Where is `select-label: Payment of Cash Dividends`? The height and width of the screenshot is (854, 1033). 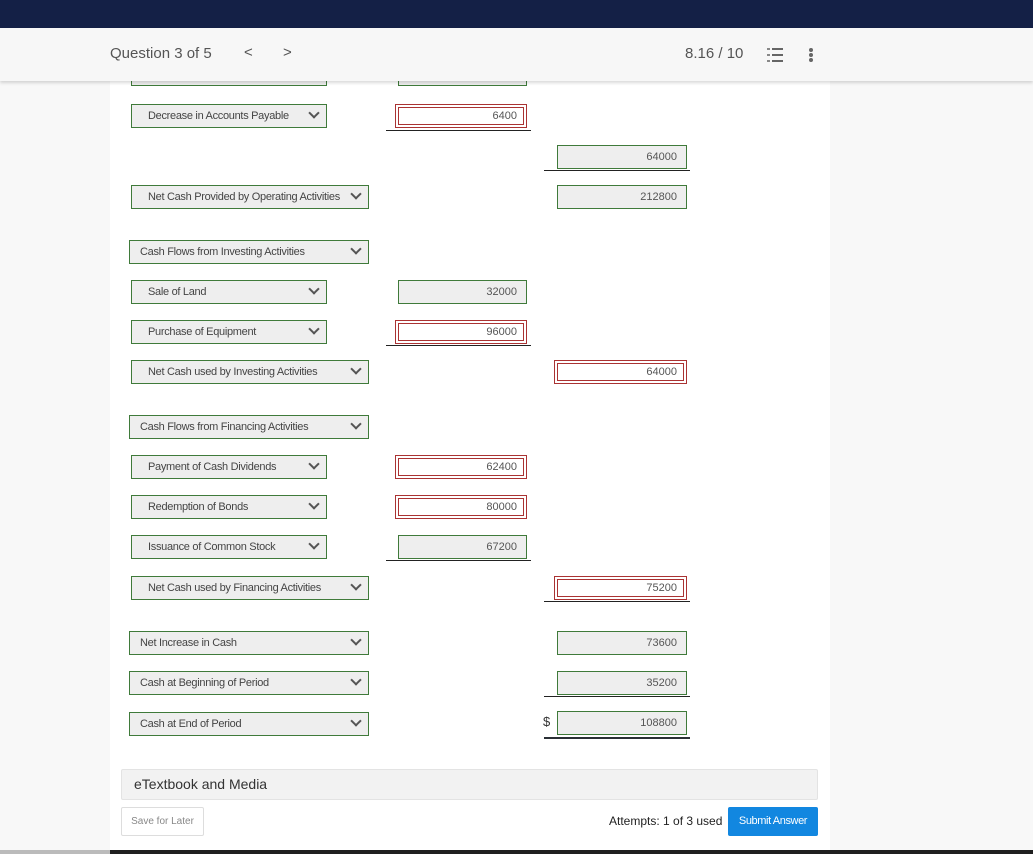
select-label: Payment of Cash Dividends is located at coordinates (212, 467).